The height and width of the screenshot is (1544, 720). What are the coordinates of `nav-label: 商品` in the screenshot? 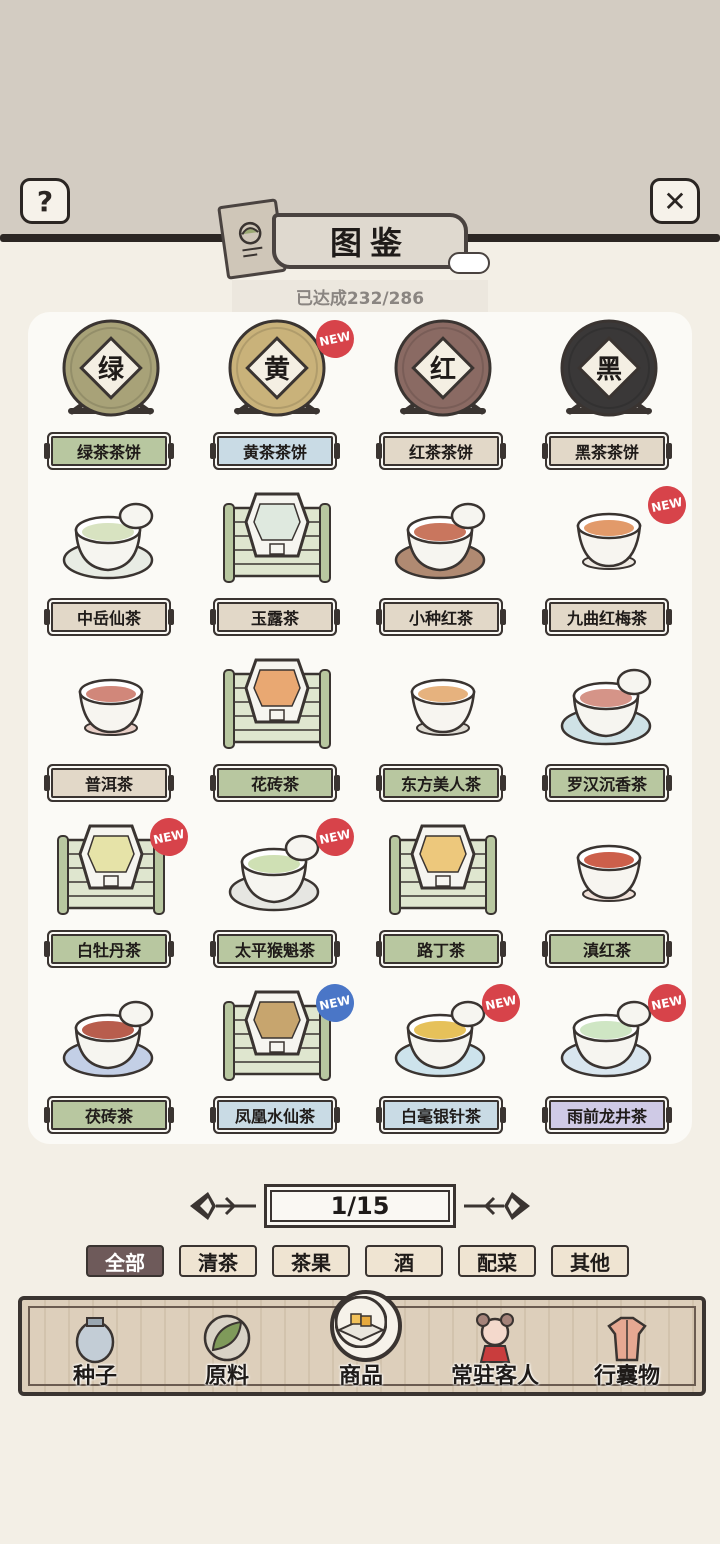 It's located at (360, 1376).